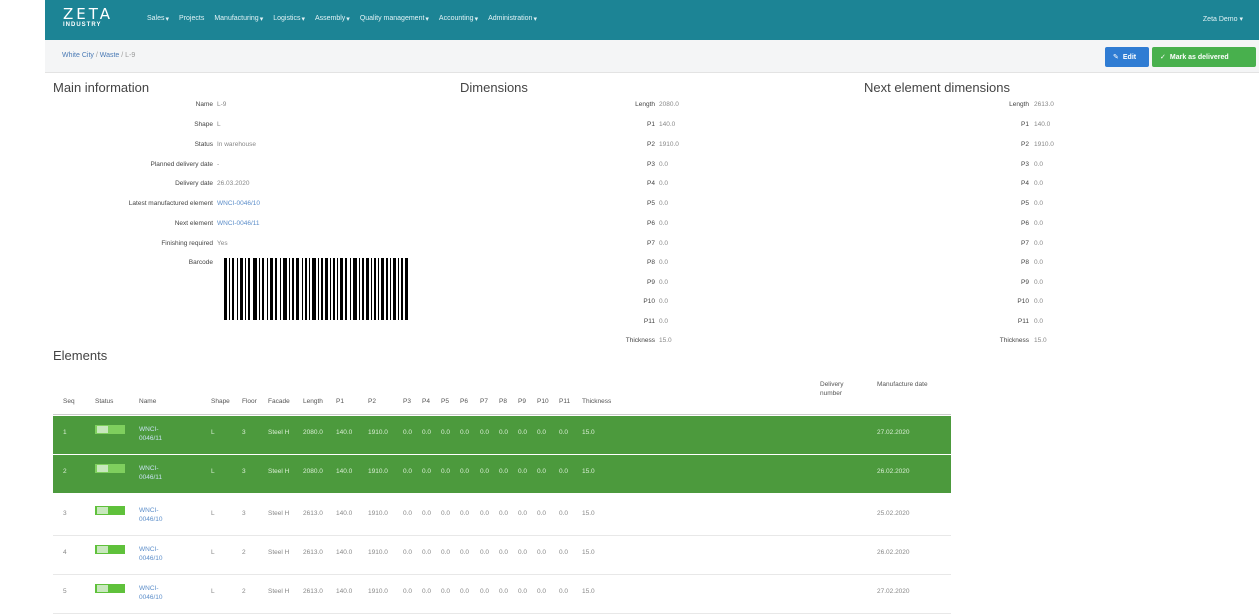 This screenshot has height=614, width=1259. I want to click on breadcrumb-group: Waste, so click(110, 55).